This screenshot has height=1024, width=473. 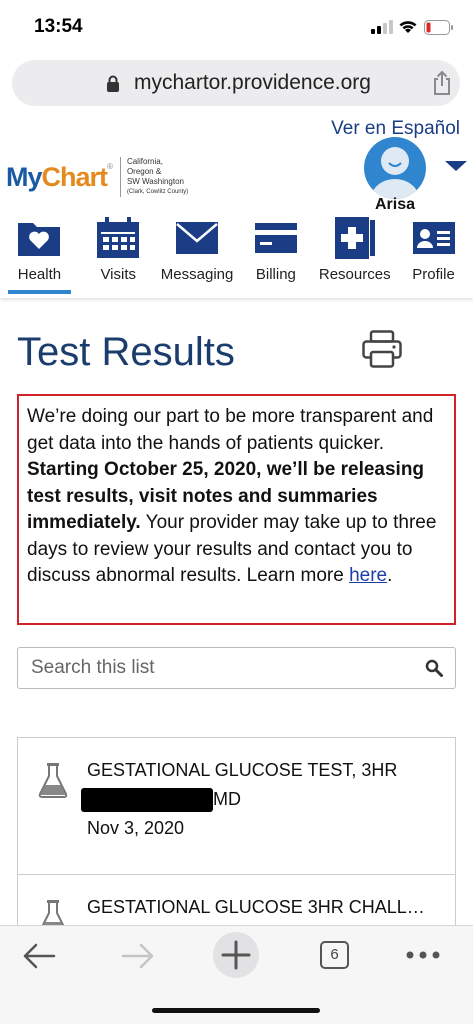 What do you see at coordinates (39, 239) in the screenshot?
I see `folder-heart-icon` at bounding box center [39, 239].